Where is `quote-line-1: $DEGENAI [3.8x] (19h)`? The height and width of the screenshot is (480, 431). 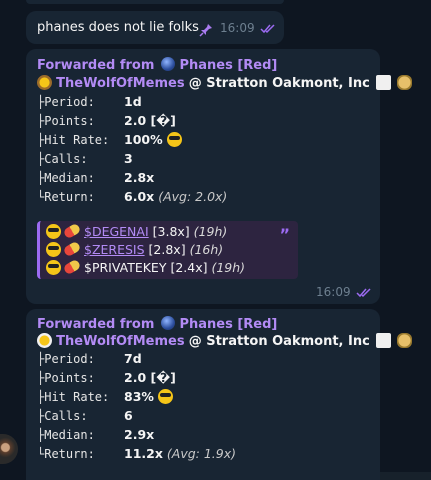 quote-line-1: $DEGENAI [3.8x] (19h) is located at coordinates (136, 231).